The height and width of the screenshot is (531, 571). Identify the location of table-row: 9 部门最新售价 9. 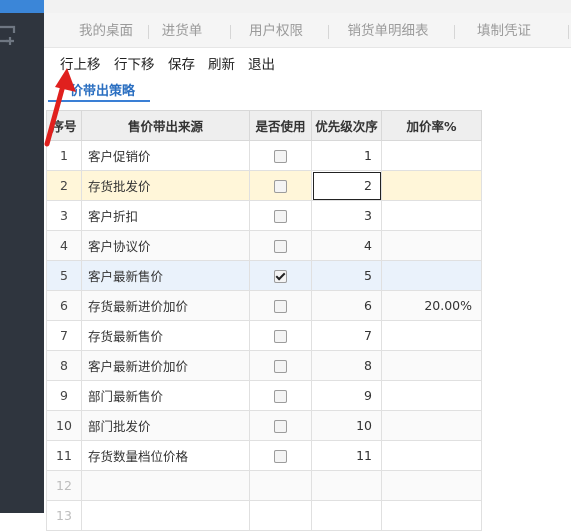
(264, 395).